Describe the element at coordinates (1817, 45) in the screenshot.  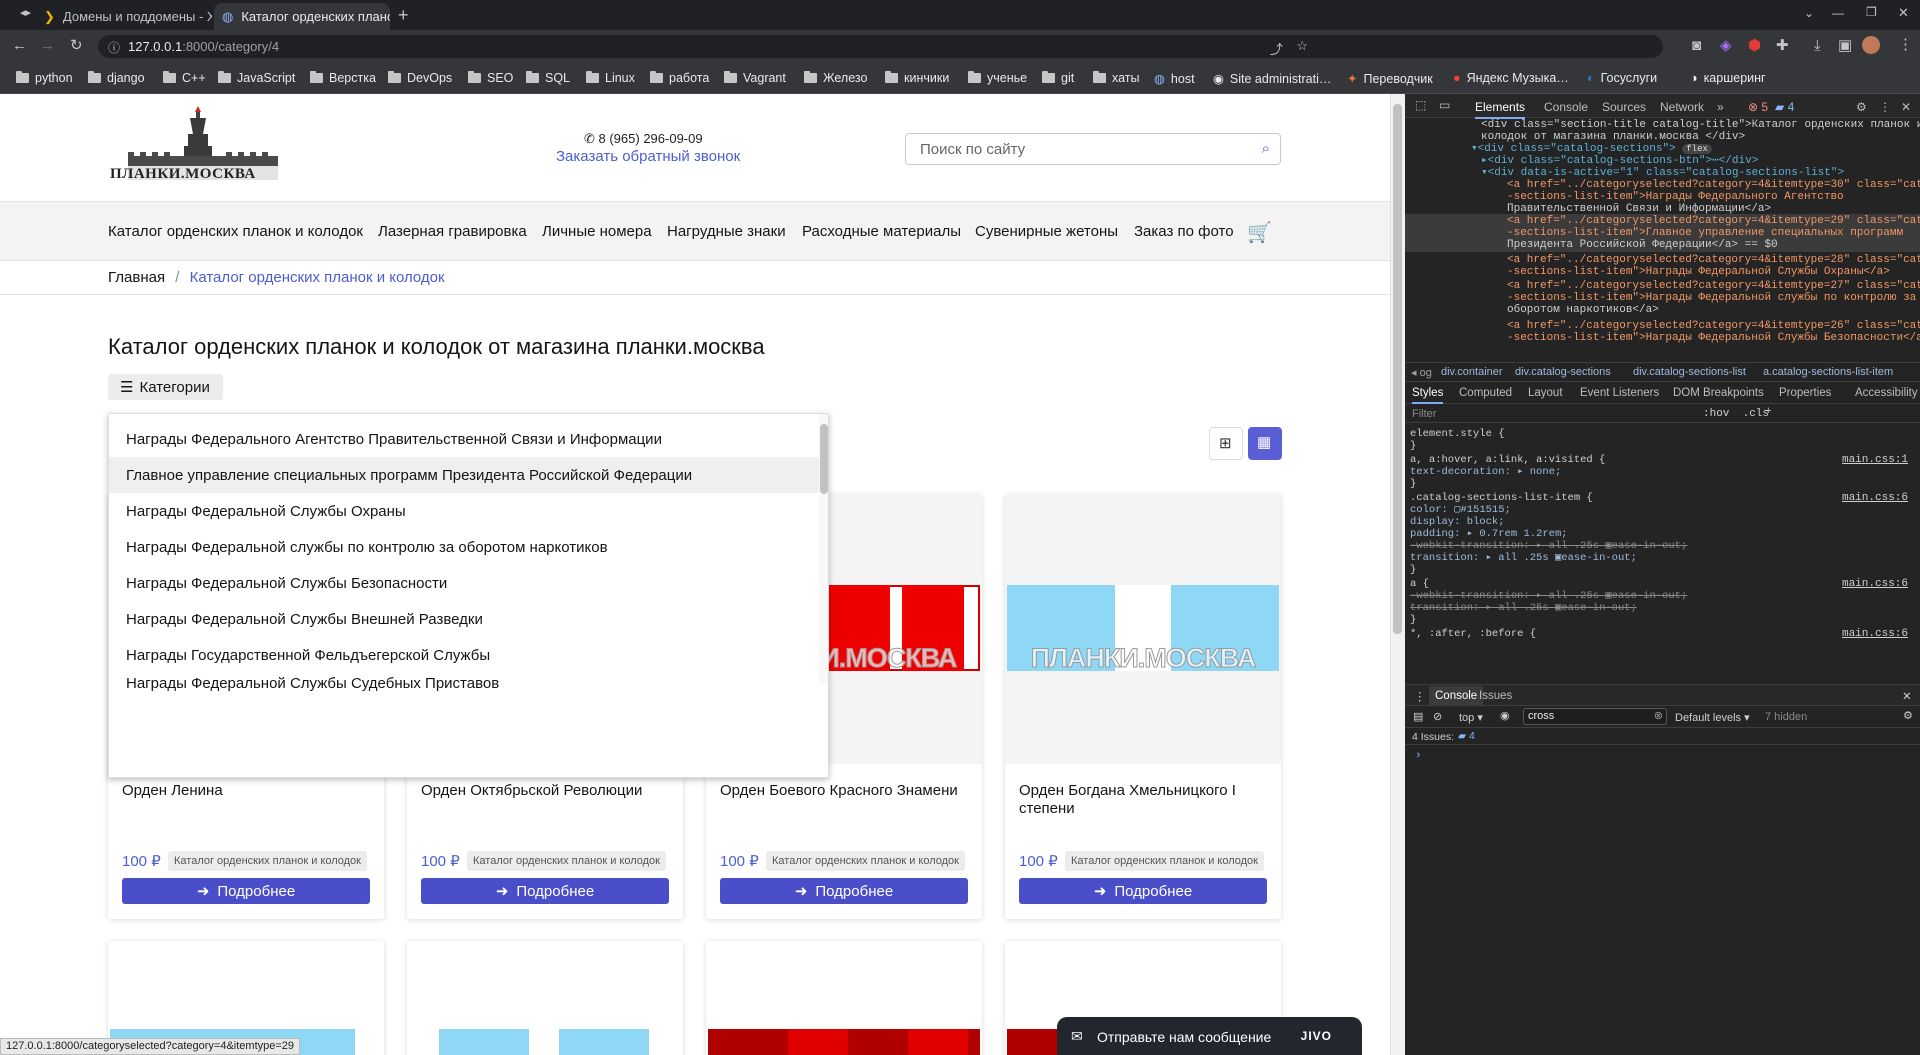
I see `download-icon: ⤓` at that location.